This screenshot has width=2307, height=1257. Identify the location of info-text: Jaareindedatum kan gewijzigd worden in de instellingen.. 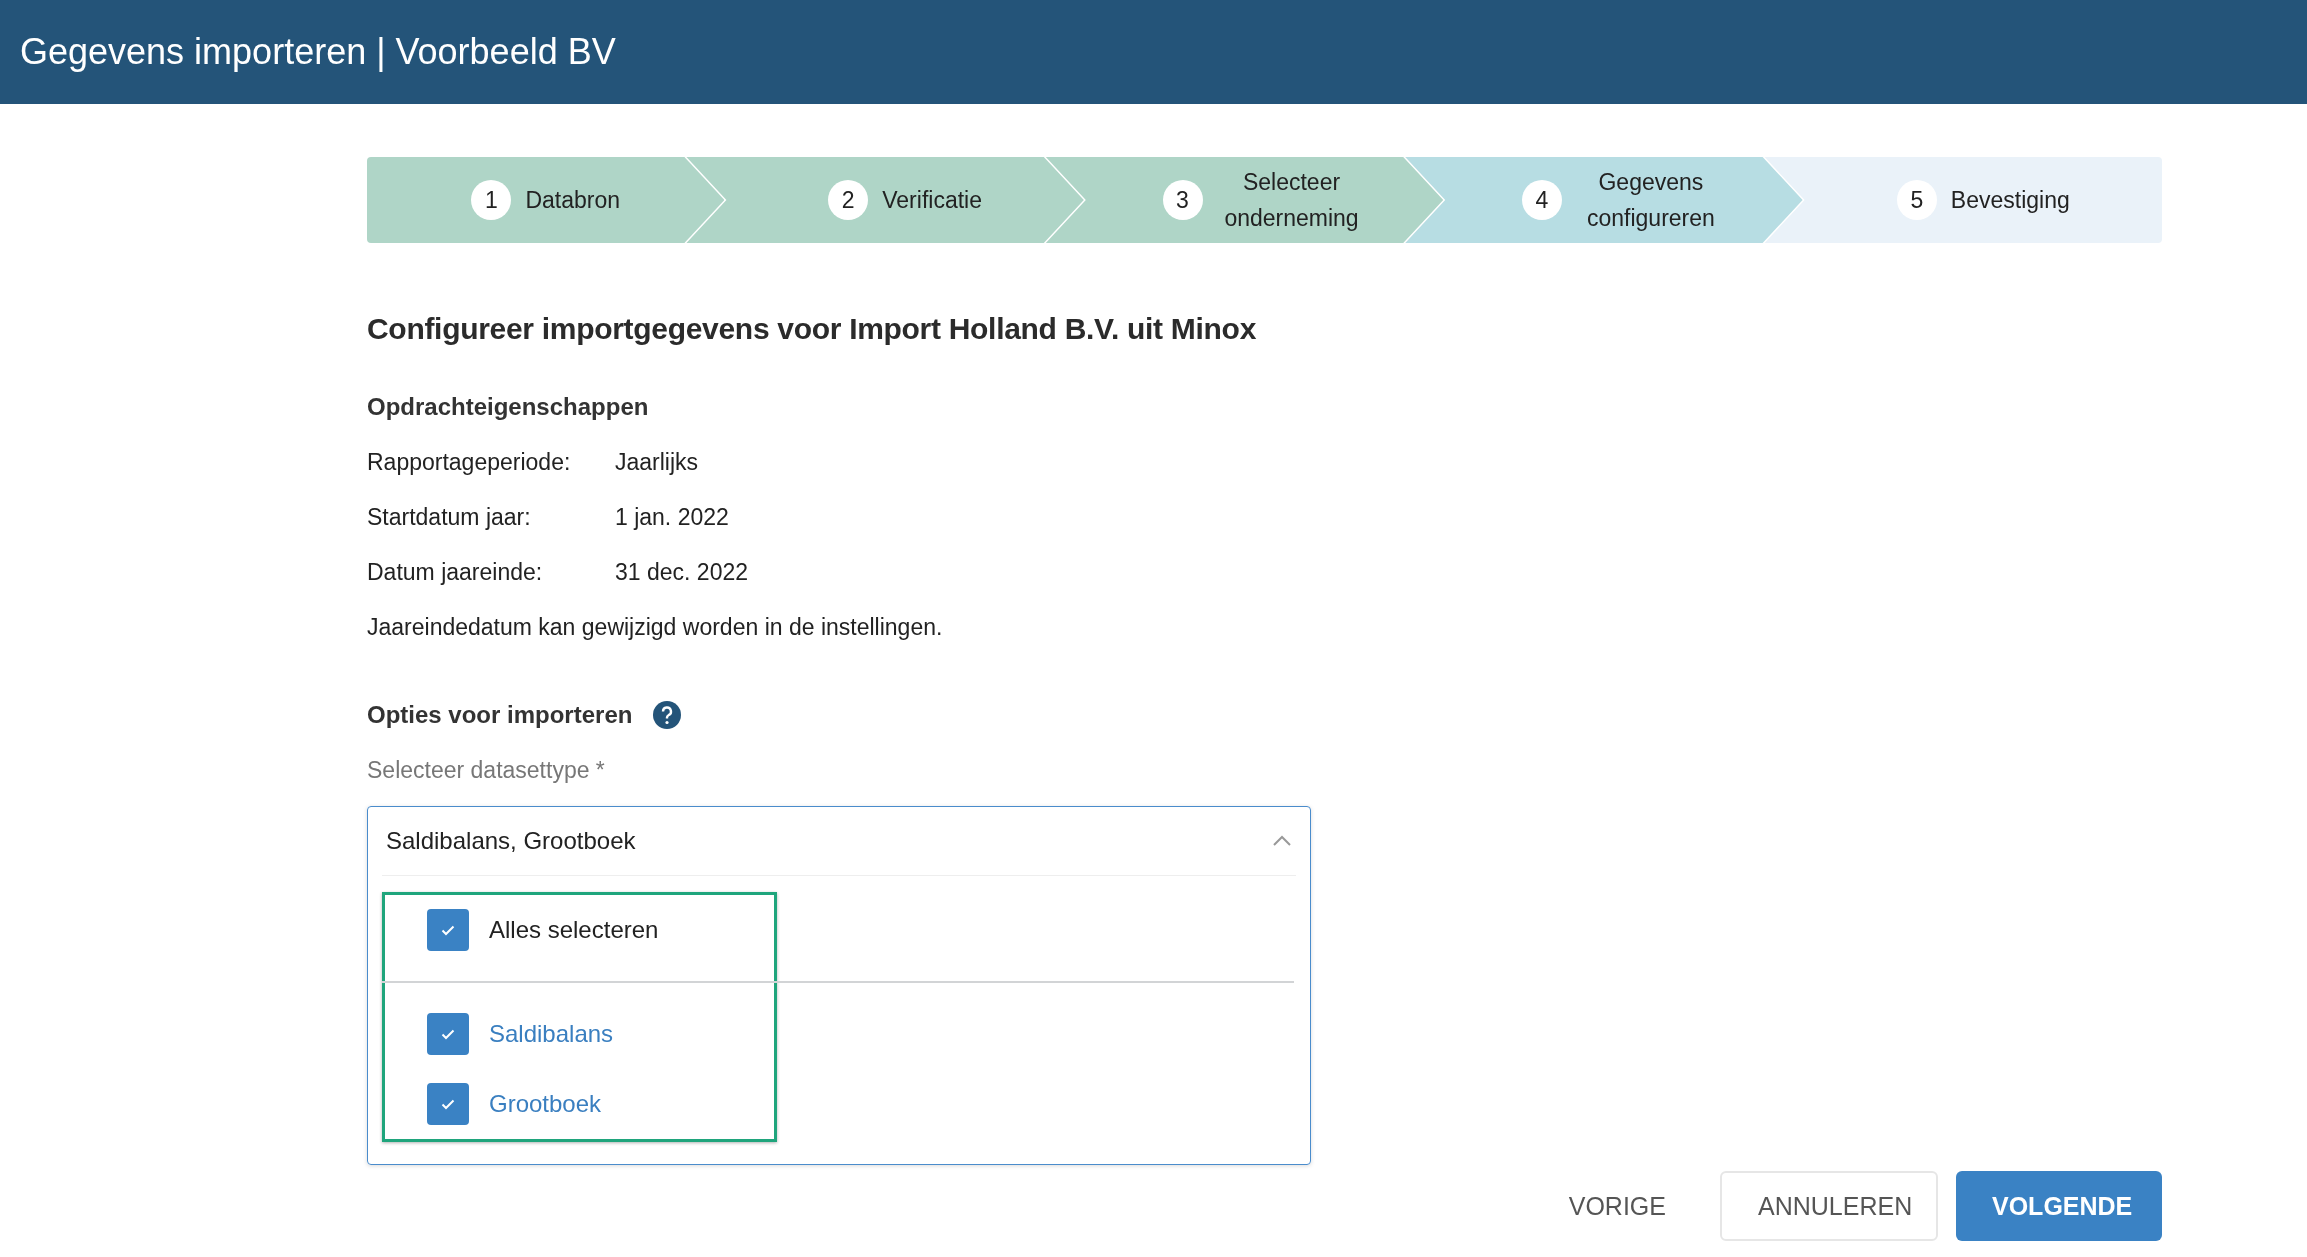
(655, 627).